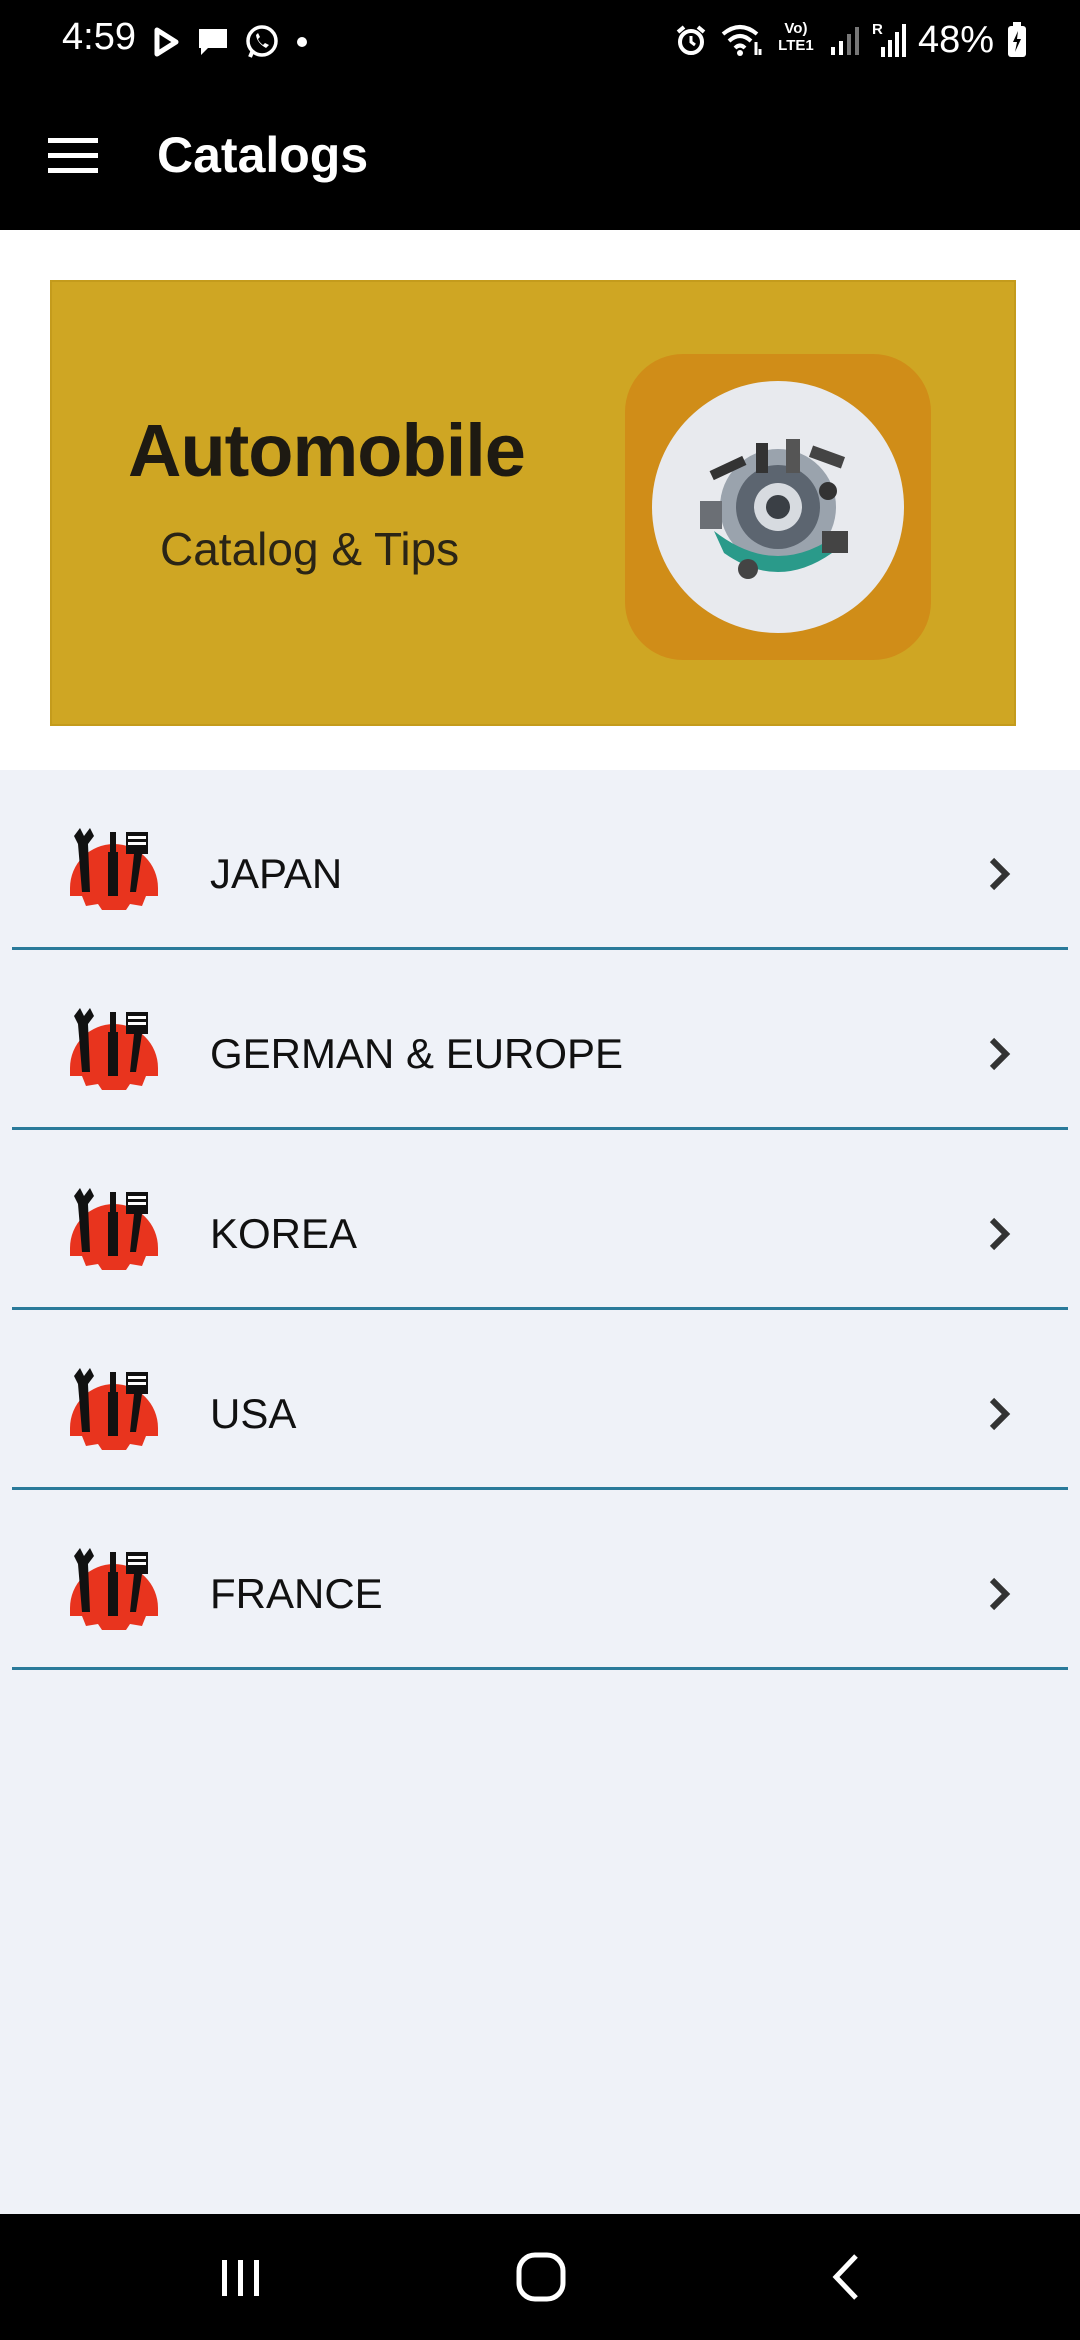 The width and height of the screenshot is (1080, 2340). I want to click on catalog-item-label: JAPAN, so click(276, 873).